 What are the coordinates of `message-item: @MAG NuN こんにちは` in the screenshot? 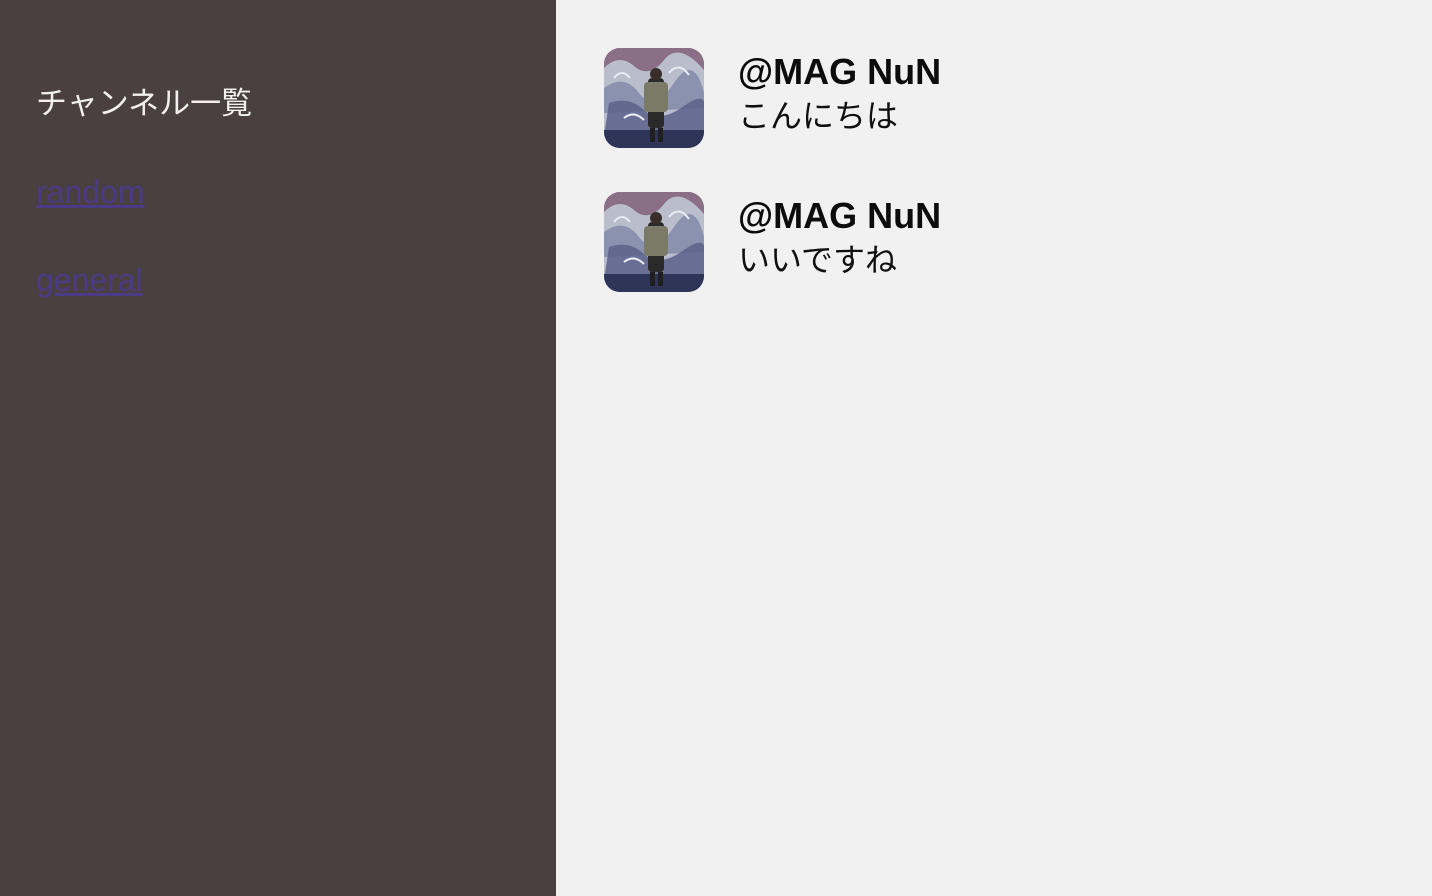 It's located at (1018, 98).